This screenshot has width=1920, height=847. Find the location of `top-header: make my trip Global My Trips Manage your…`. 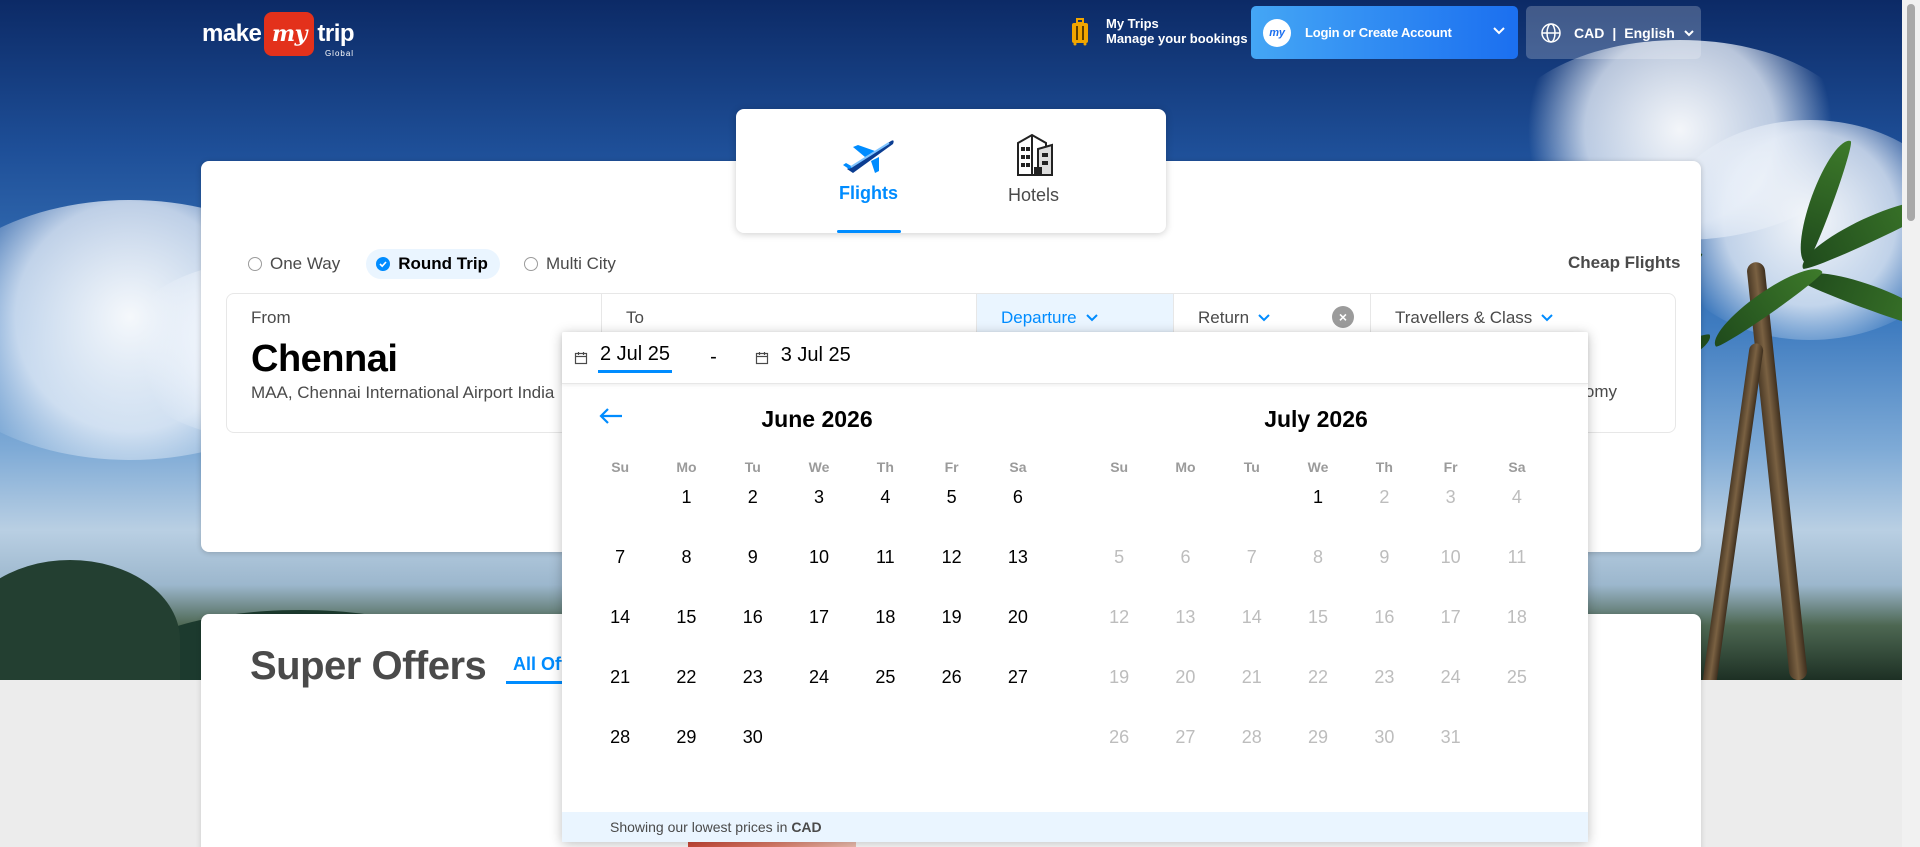

top-header: make my trip Global My Trips Manage your… is located at coordinates (960, 33).